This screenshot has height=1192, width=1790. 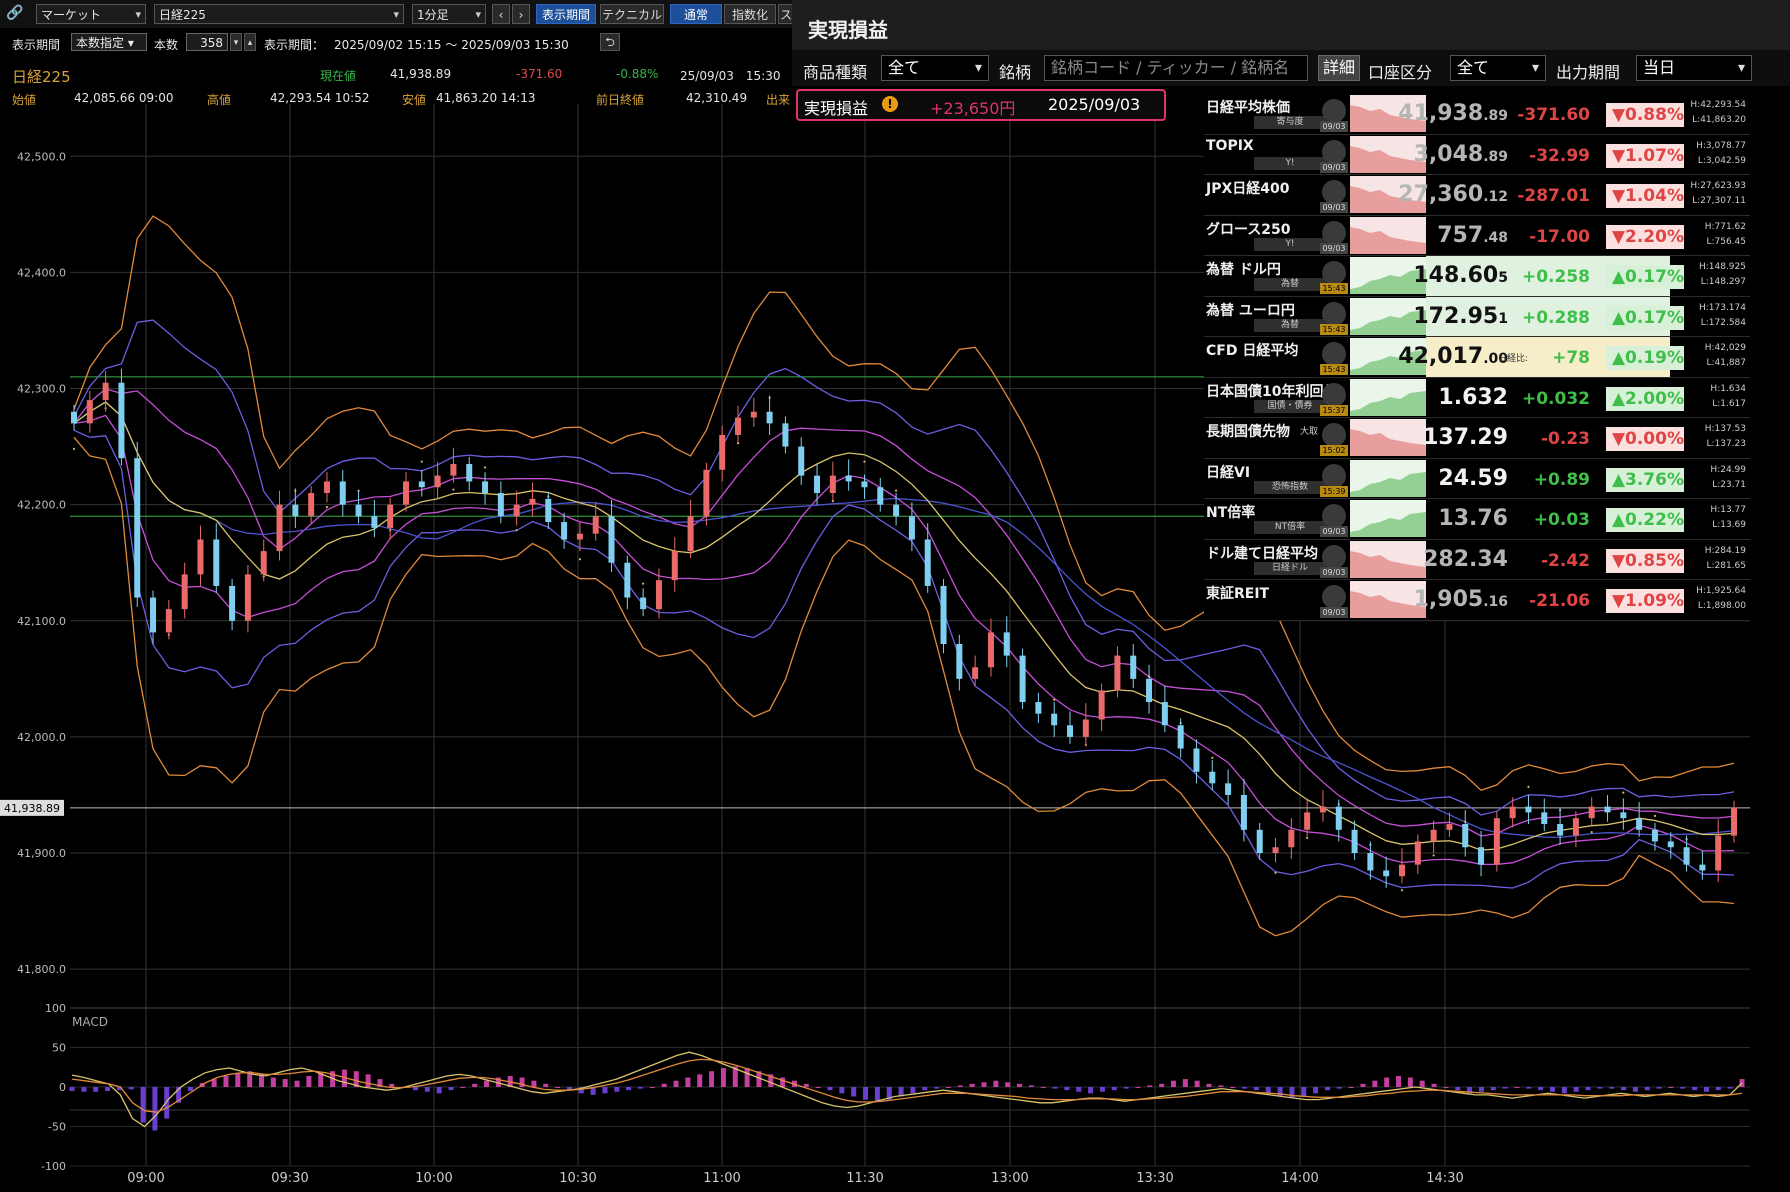 I want to click on index-change-pct: ▲0.22%, so click(x=1645, y=520).